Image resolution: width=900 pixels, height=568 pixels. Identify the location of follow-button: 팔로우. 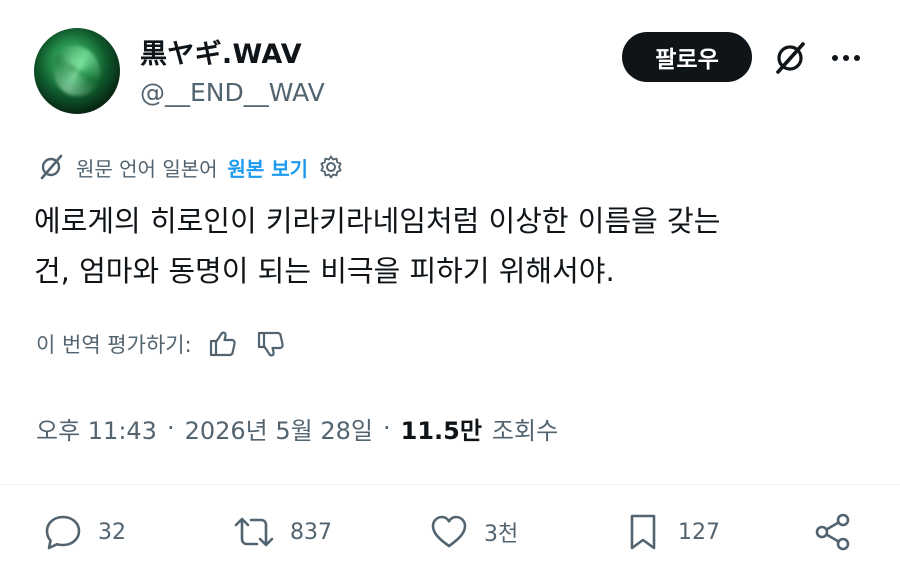
(687, 57).